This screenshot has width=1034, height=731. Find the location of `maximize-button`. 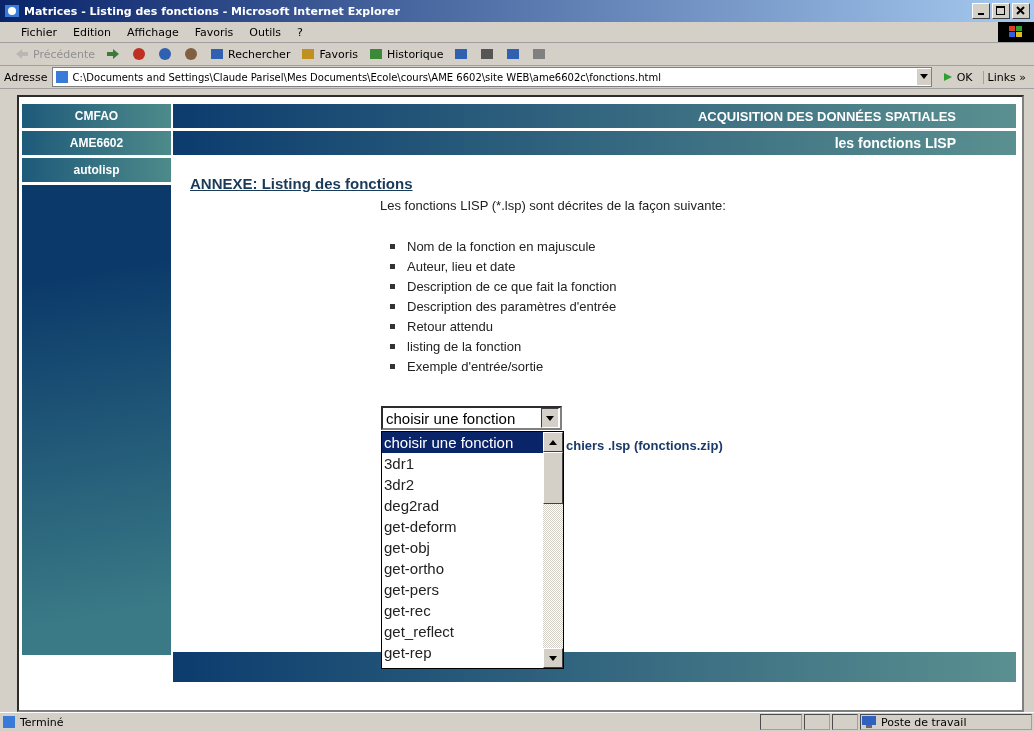

maximize-button is located at coordinates (1001, 11).